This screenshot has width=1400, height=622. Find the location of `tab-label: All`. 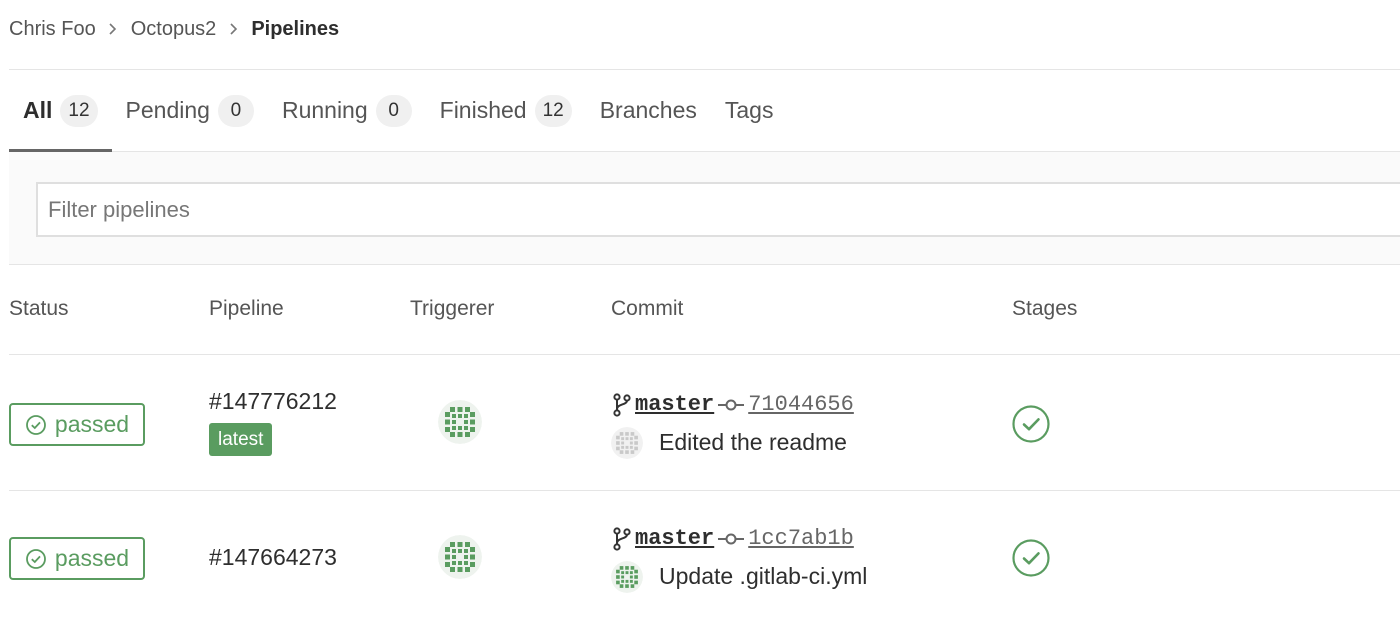

tab-label: All is located at coordinates (38, 110).